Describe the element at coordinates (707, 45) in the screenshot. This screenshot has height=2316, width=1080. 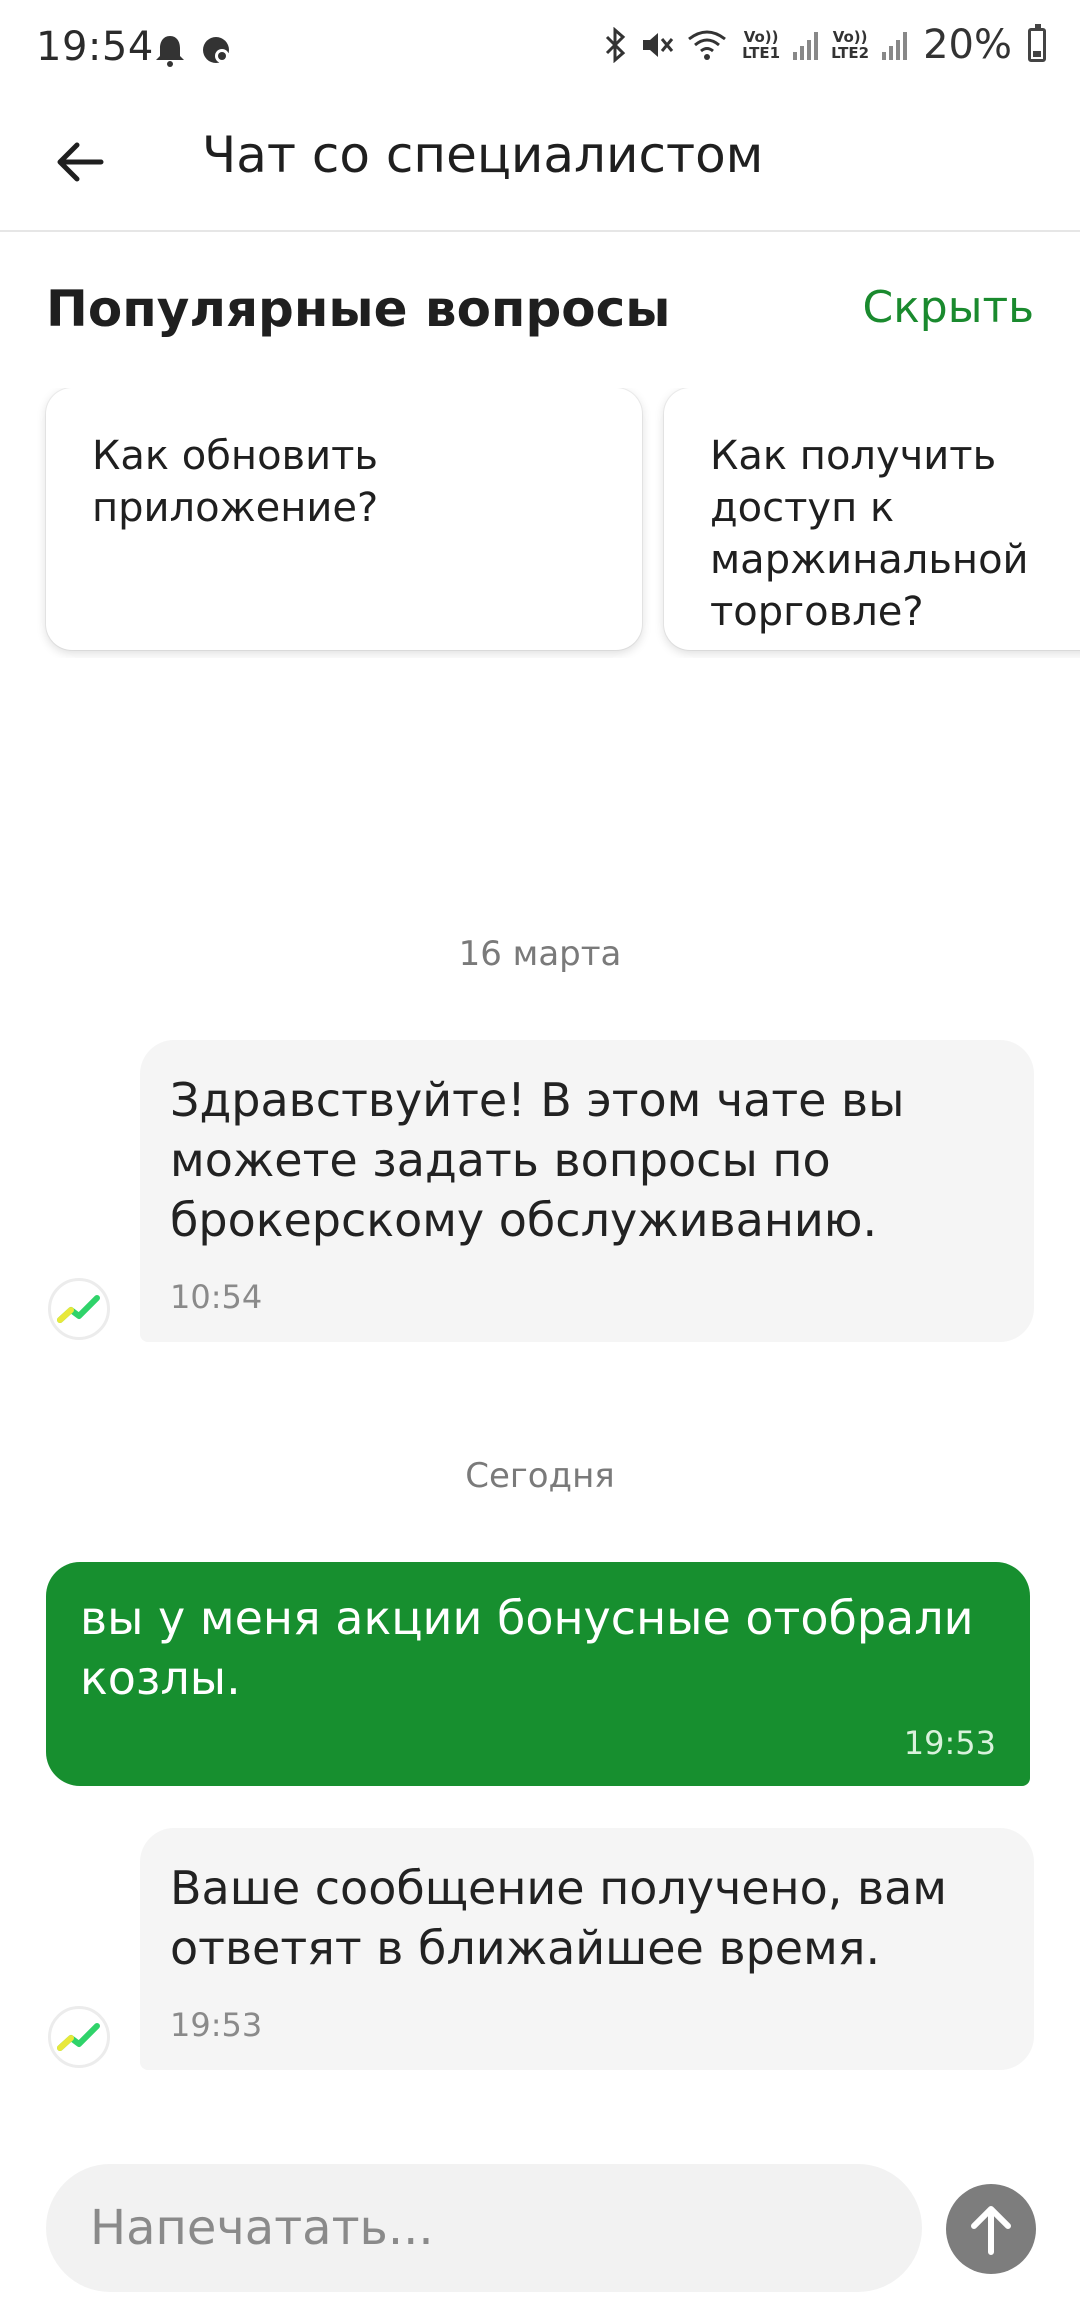
I see `wifi-icon` at that location.